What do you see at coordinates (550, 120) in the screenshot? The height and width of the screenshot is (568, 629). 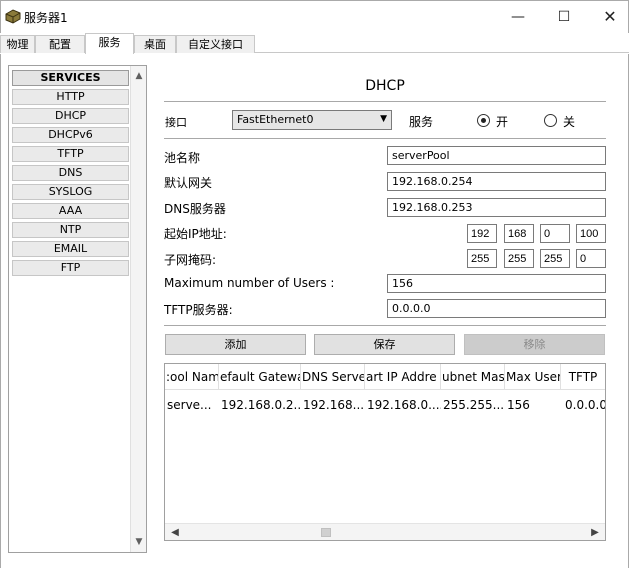 I see `service-off-radio` at bounding box center [550, 120].